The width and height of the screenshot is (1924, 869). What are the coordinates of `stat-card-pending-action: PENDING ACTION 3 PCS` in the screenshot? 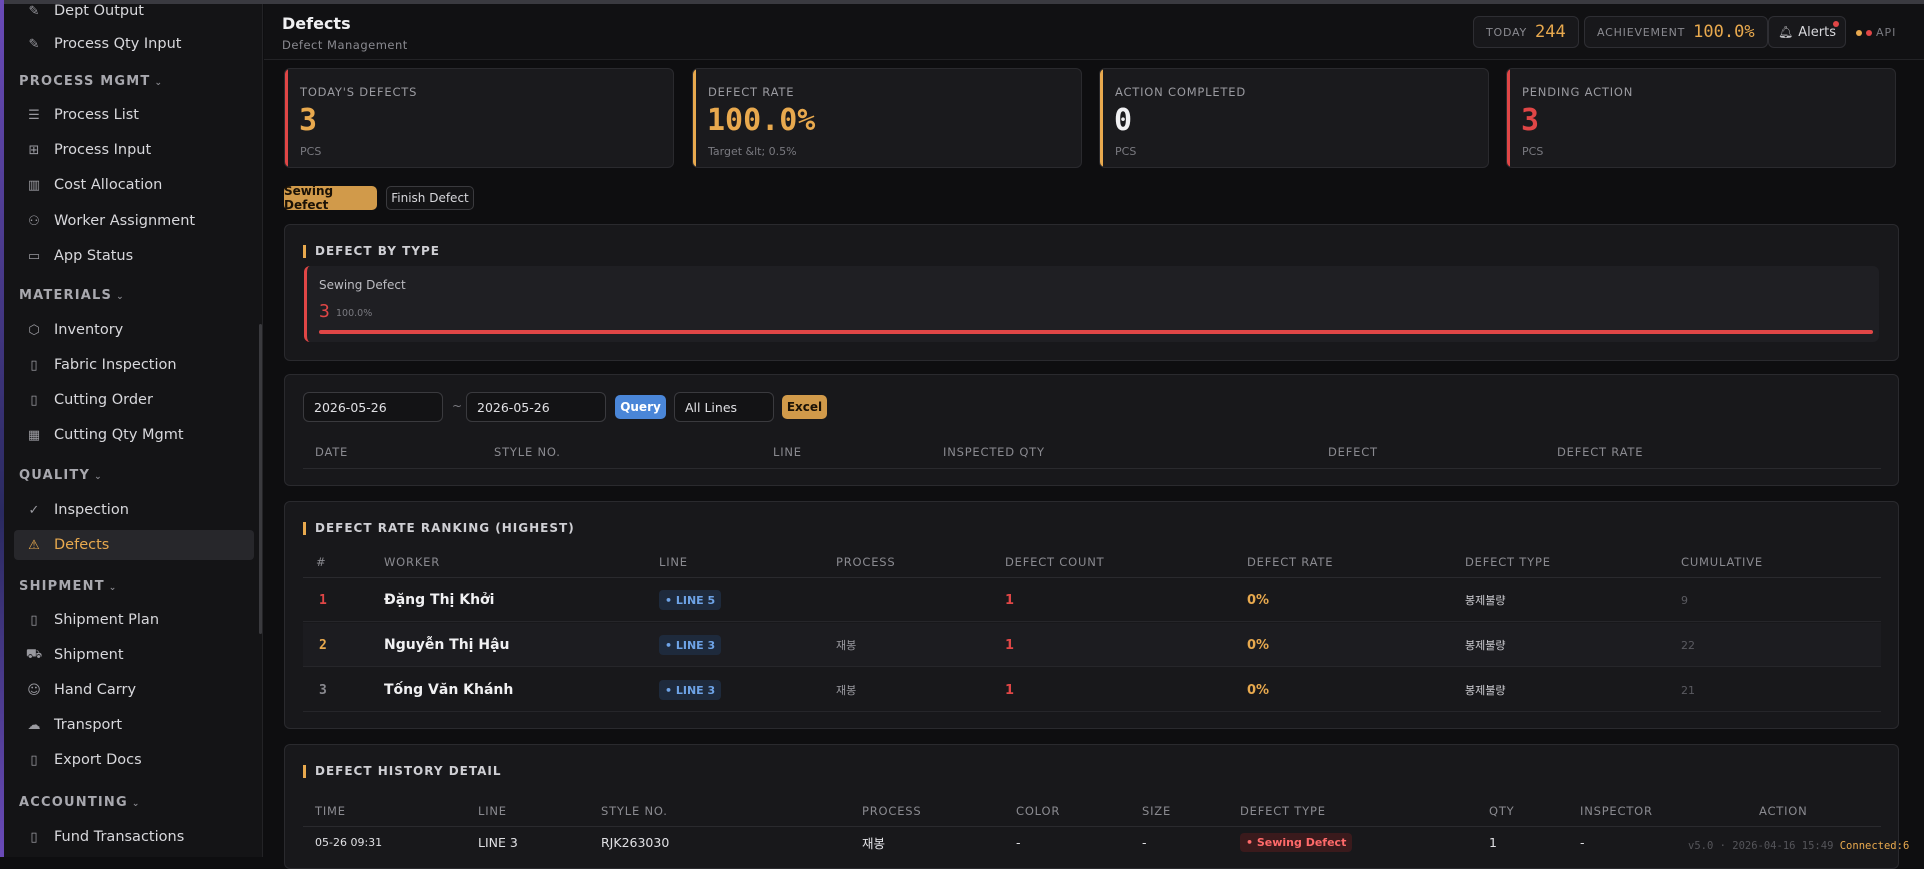 It's located at (1701, 118).